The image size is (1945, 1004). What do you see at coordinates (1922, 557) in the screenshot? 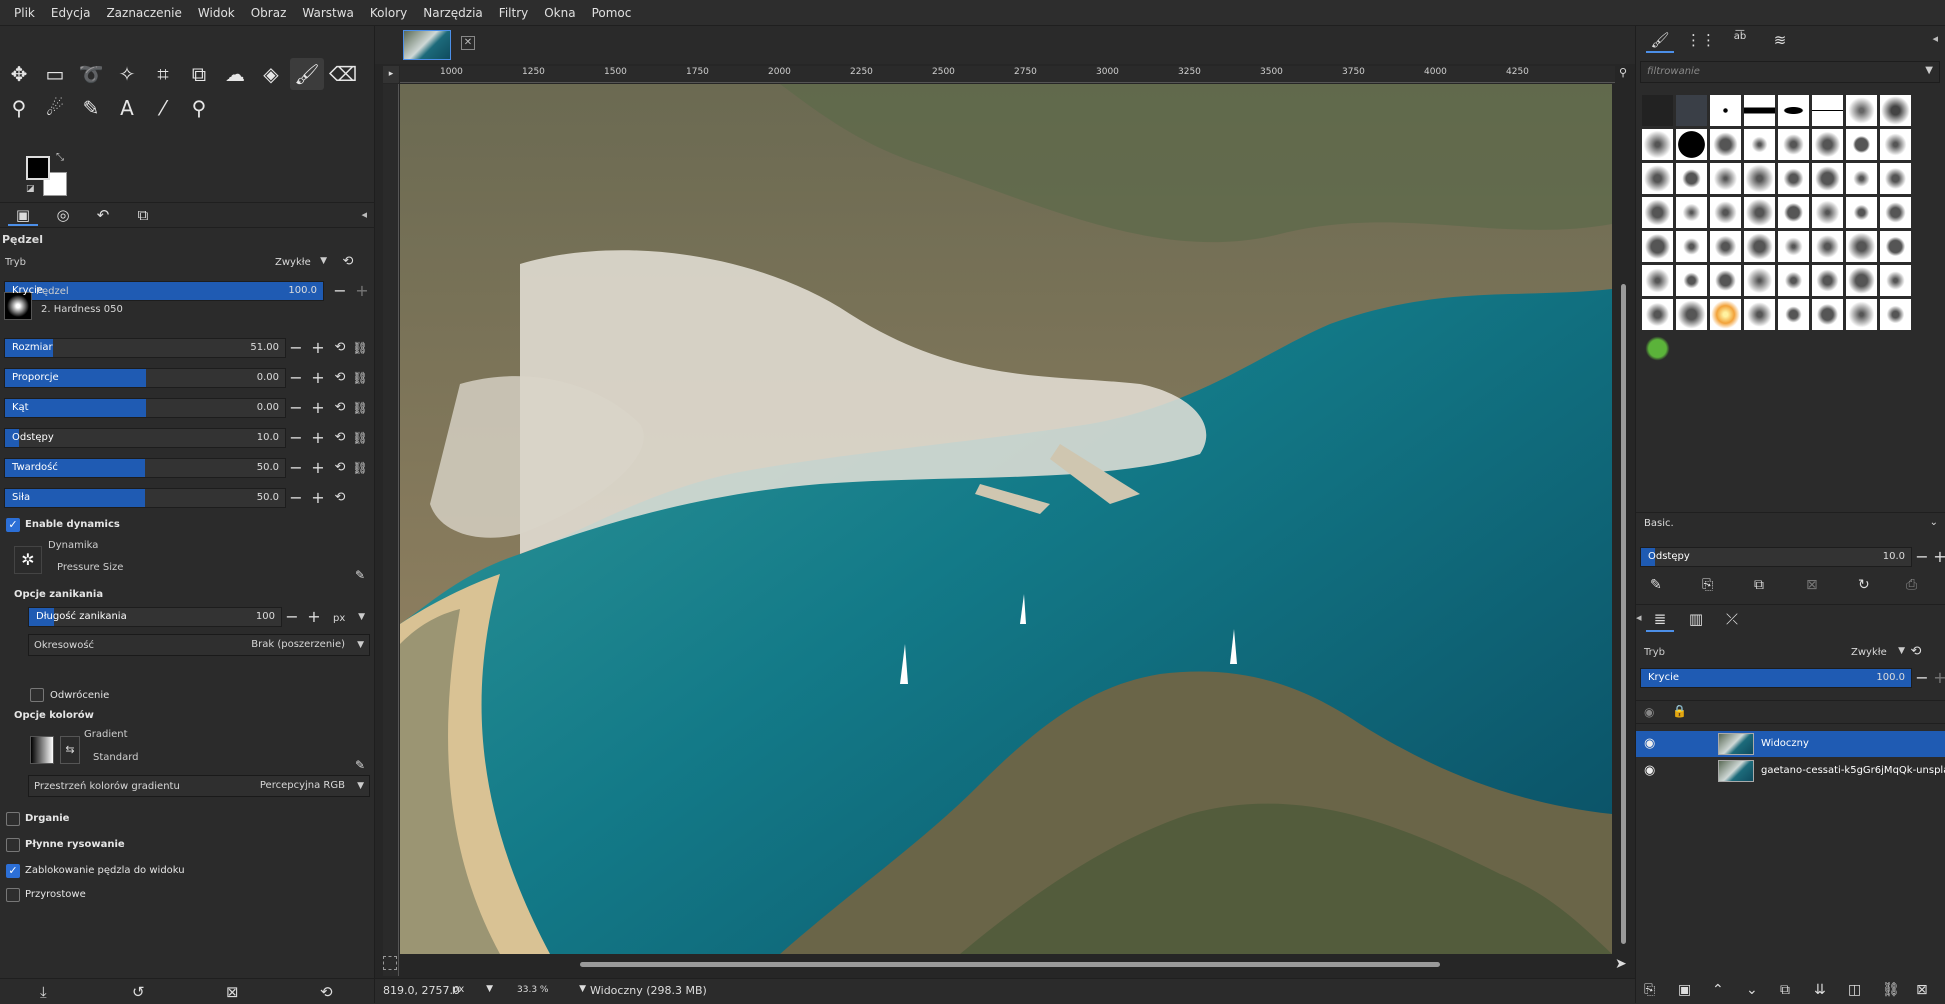
I see `brush-spacing-minus-icon: −` at bounding box center [1922, 557].